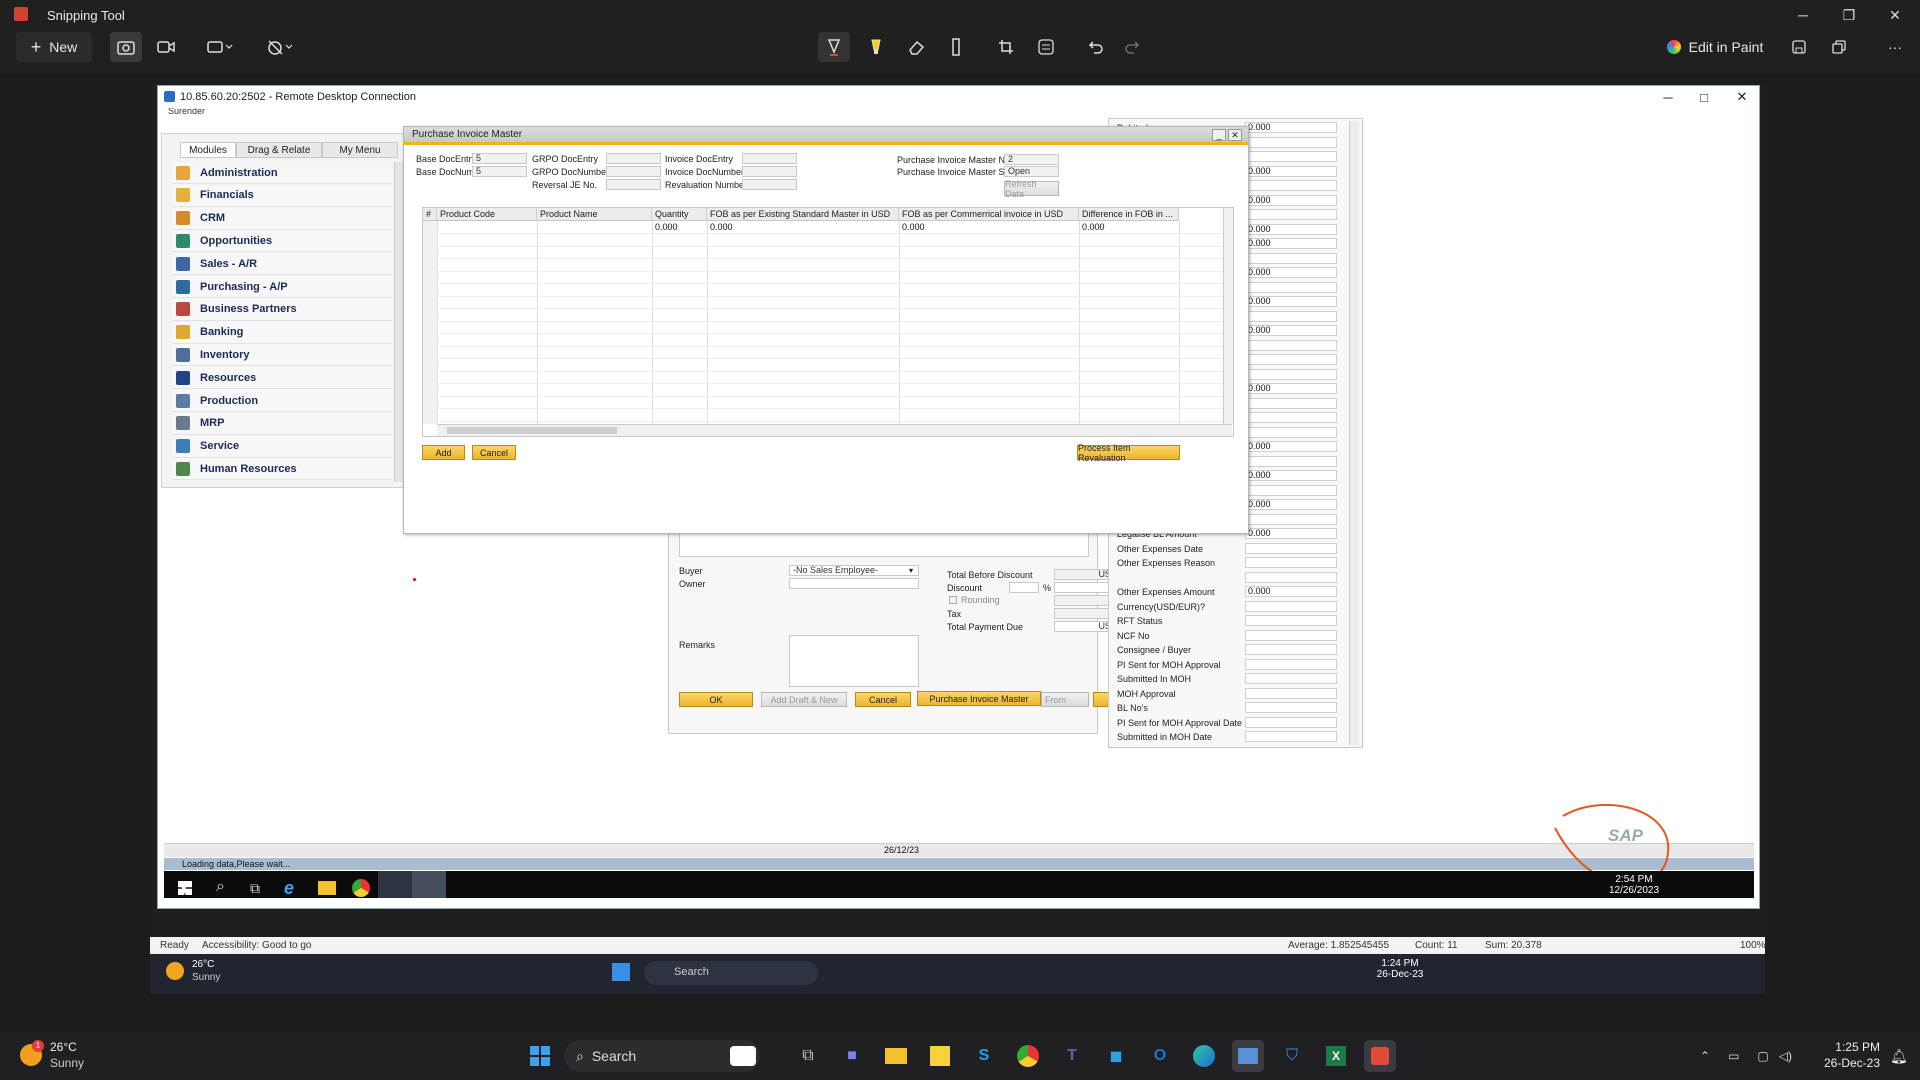 This screenshot has width=1920, height=1080. What do you see at coordinates (443, 452) in the screenshot?
I see `add-button: Add` at bounding box center [443, 452].